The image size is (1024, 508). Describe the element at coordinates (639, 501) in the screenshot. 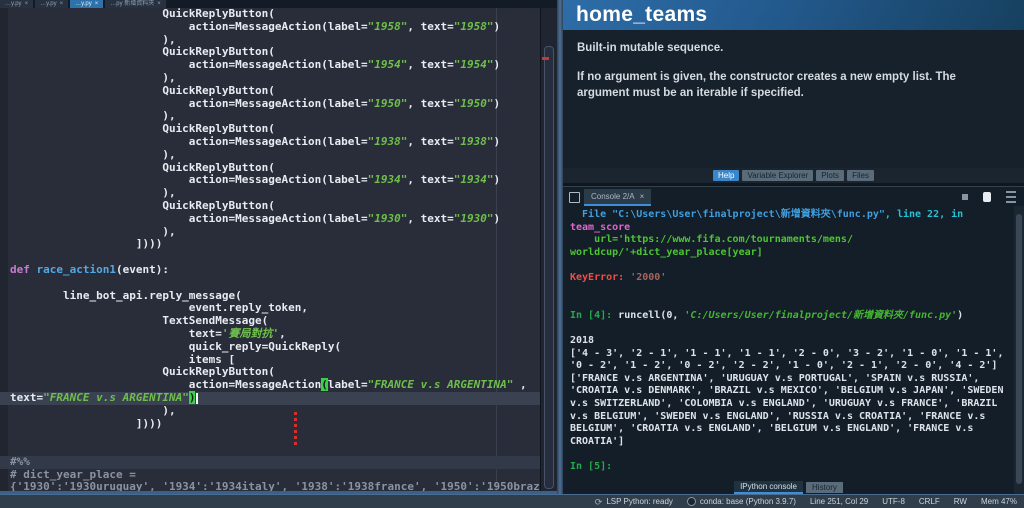

I see `status-item-label: LSP Python: ready` at that location.